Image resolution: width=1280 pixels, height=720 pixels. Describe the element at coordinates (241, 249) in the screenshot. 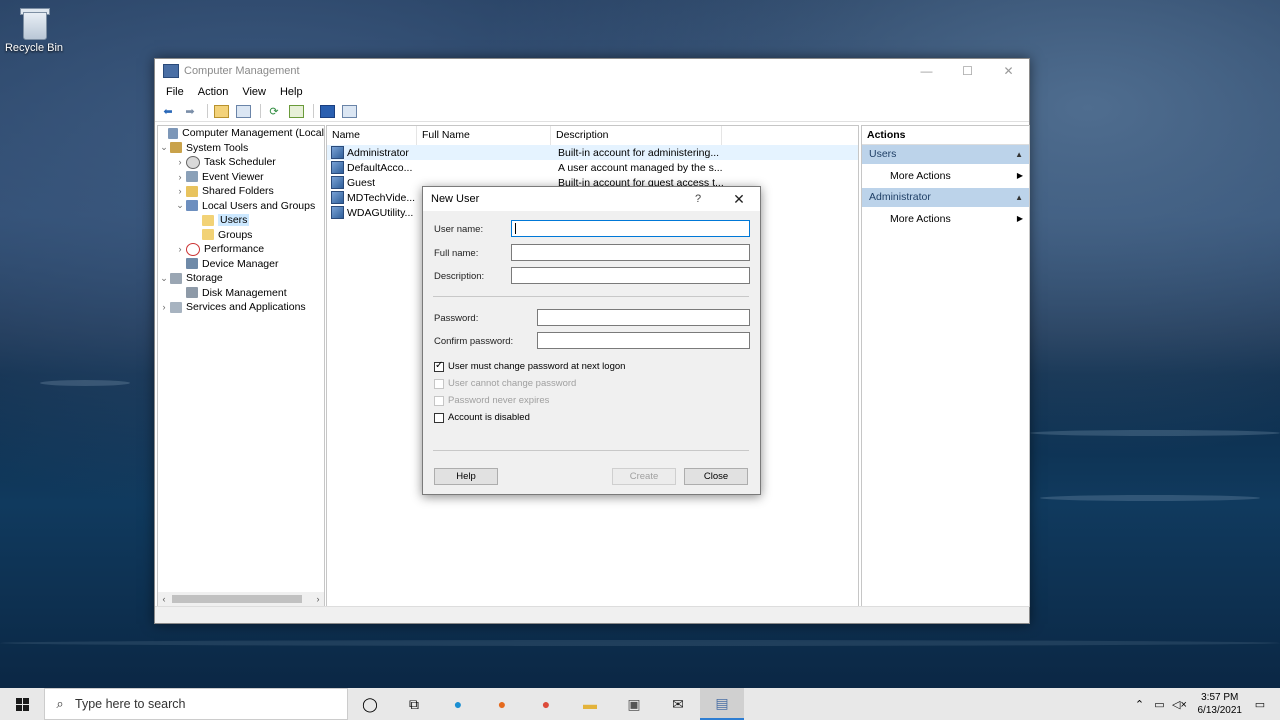

I see `tree-item-performance: › Performance` at that location.